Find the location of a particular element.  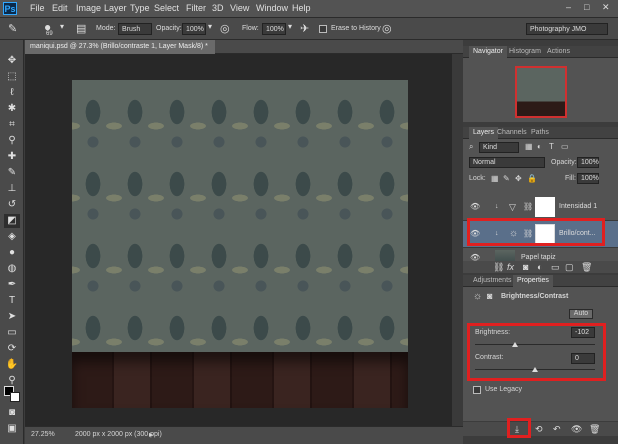

history-brush-icon: ✎ is located at coordinates (12, 28).